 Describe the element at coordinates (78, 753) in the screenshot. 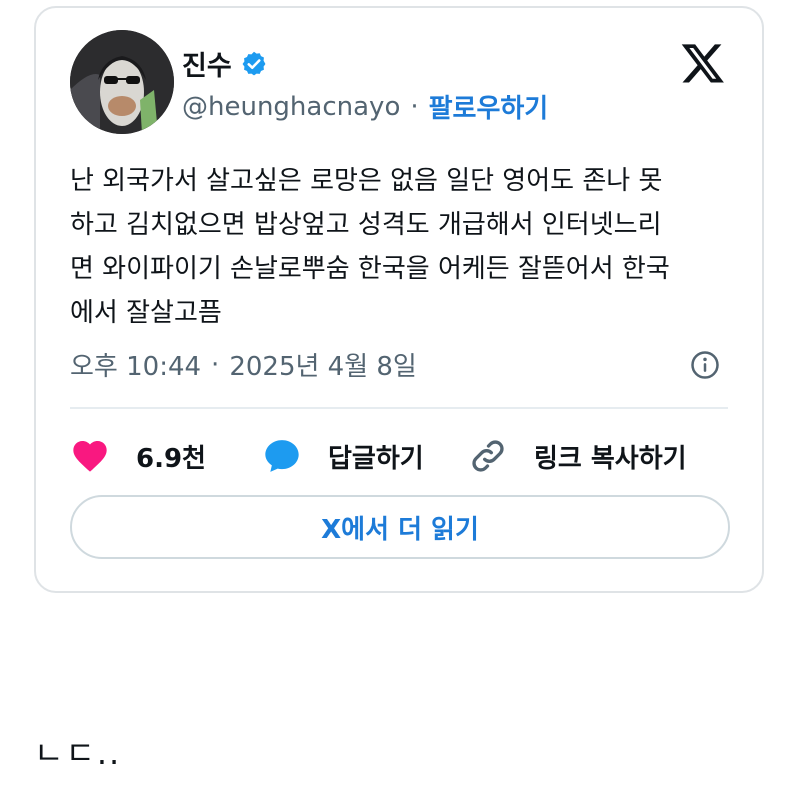

I see `comment-text: ㄴㄷ..` at that location.